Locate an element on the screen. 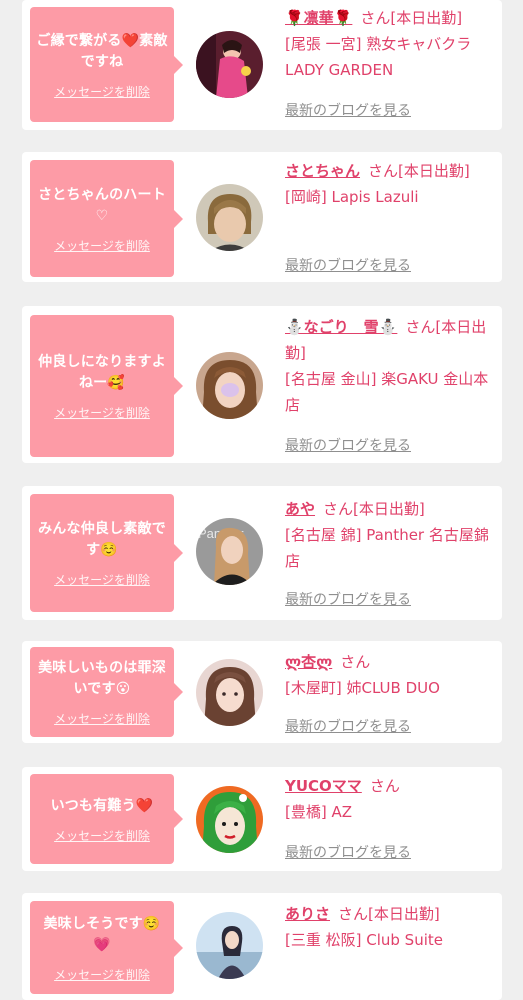 The image size is (523, 1000). avatar-an-icon is located at coordinates (229, 692).